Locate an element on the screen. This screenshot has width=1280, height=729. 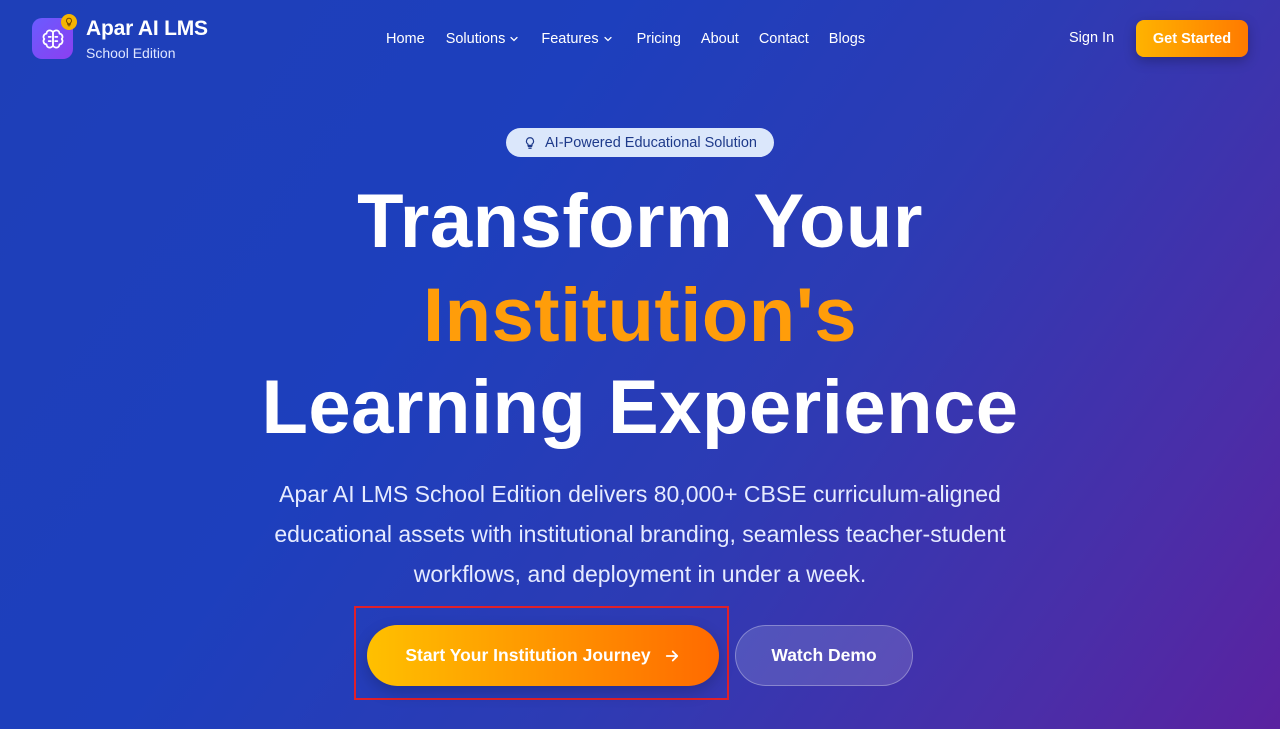
nav-item-label: About is located at coordinates (719, 39).